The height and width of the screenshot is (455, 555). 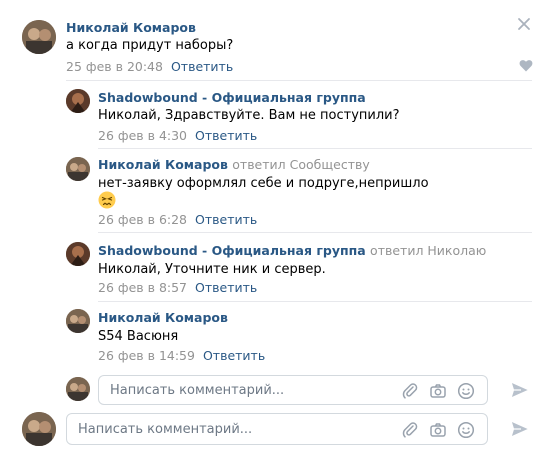 I want to click on comment-date: 26 фев в 14:59, so click(x=146, y=355).